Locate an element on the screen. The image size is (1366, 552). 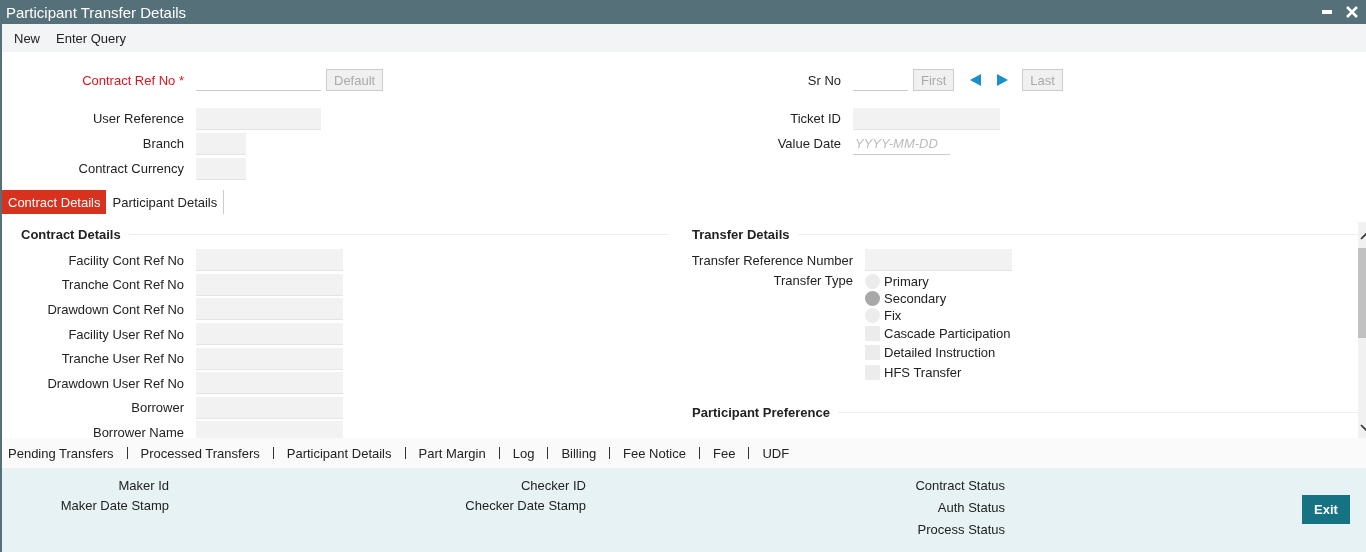
option-label: Primary is located at coordinates (906, 281).